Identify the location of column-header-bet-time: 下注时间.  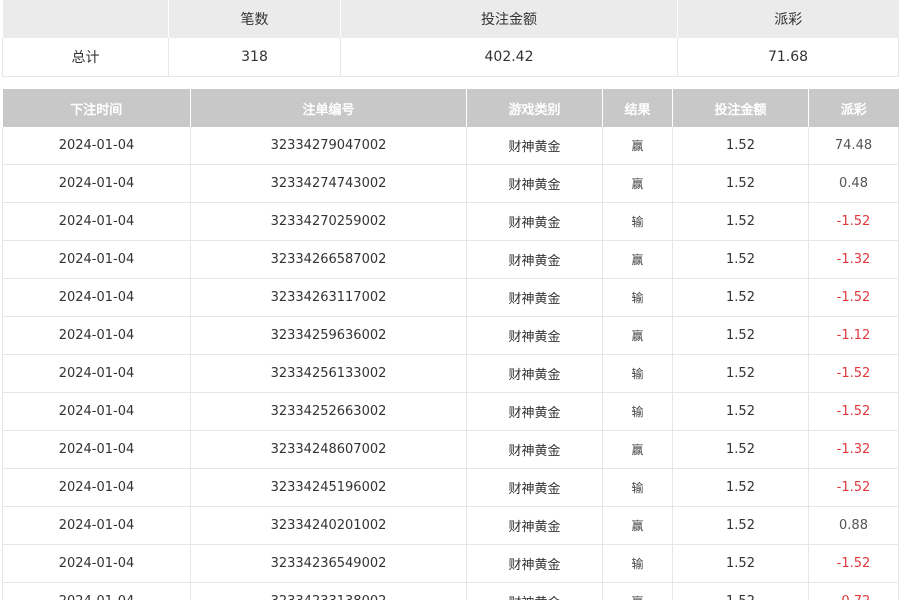
(96, 108).